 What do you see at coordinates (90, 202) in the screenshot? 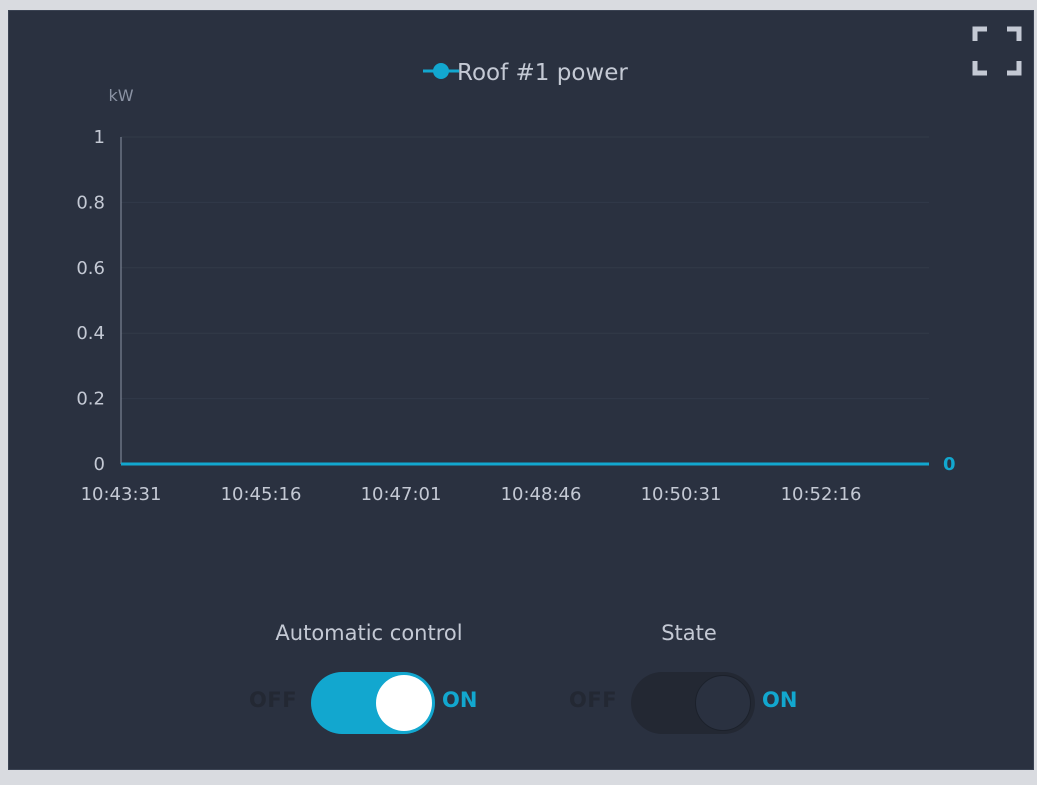
I see `y-tick-label: 0.8` at bounding box center [90, 202].